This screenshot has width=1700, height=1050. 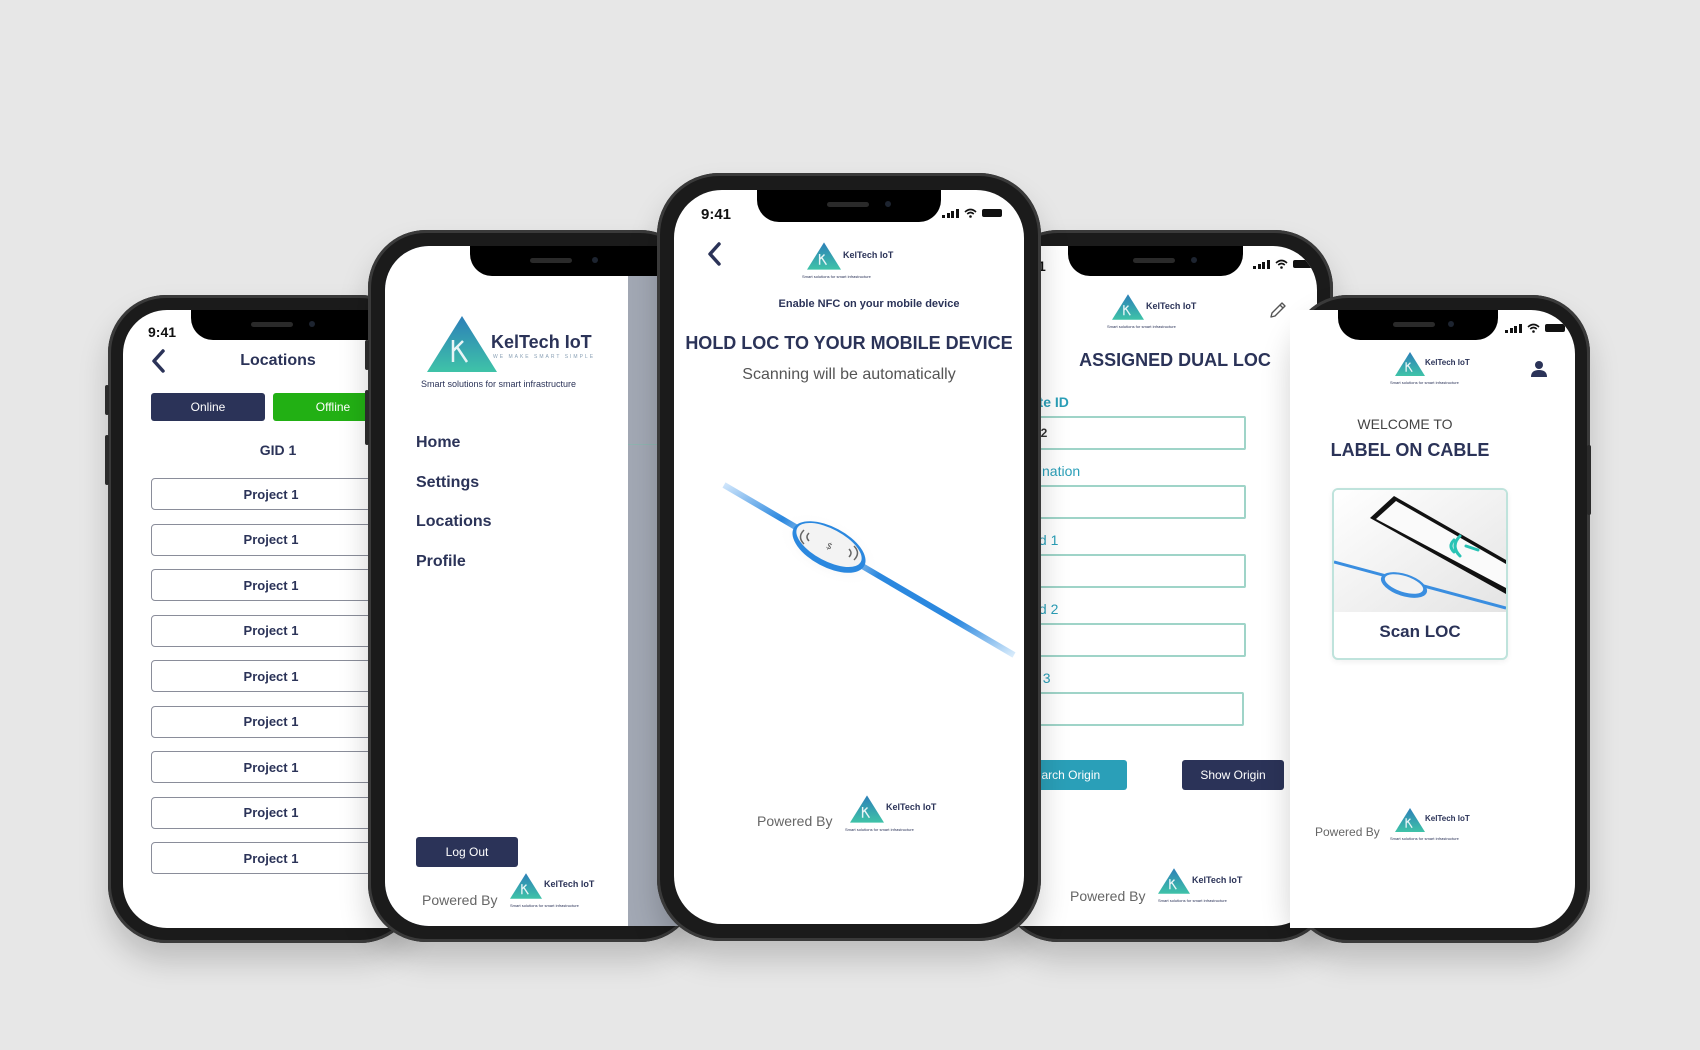 I want to click on menu-item-profile: Profile, so click(x=441, y=562).